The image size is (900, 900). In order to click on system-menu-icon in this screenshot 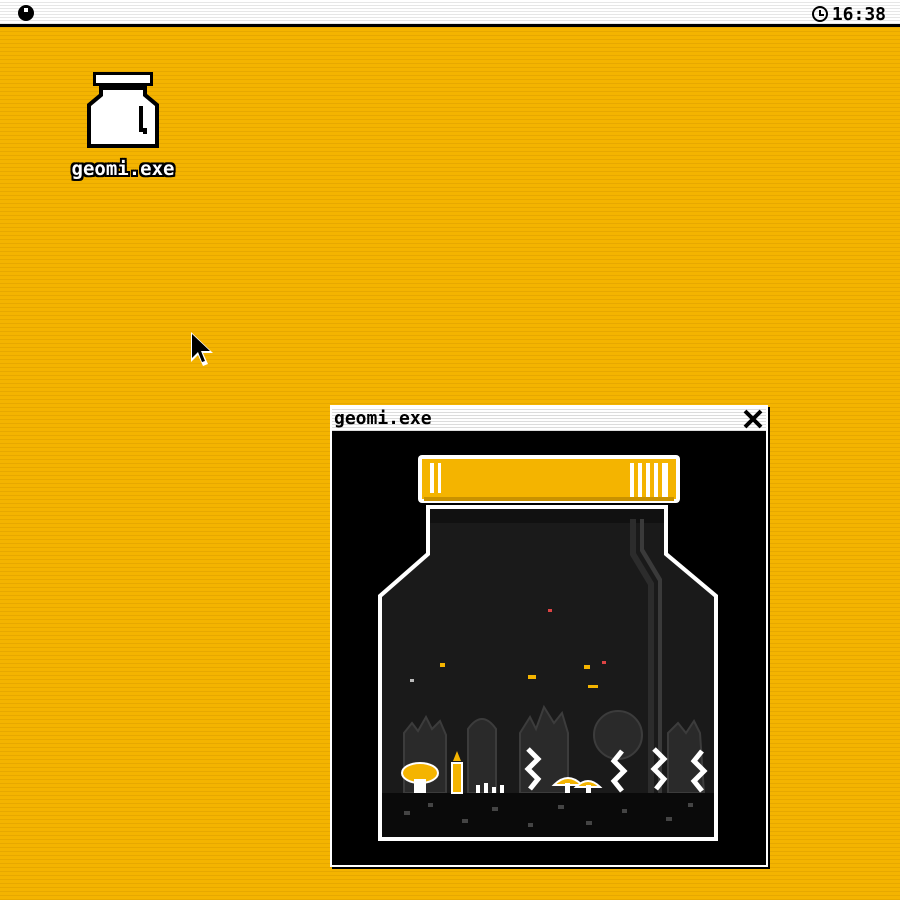, I will do `click(26, 13)`.